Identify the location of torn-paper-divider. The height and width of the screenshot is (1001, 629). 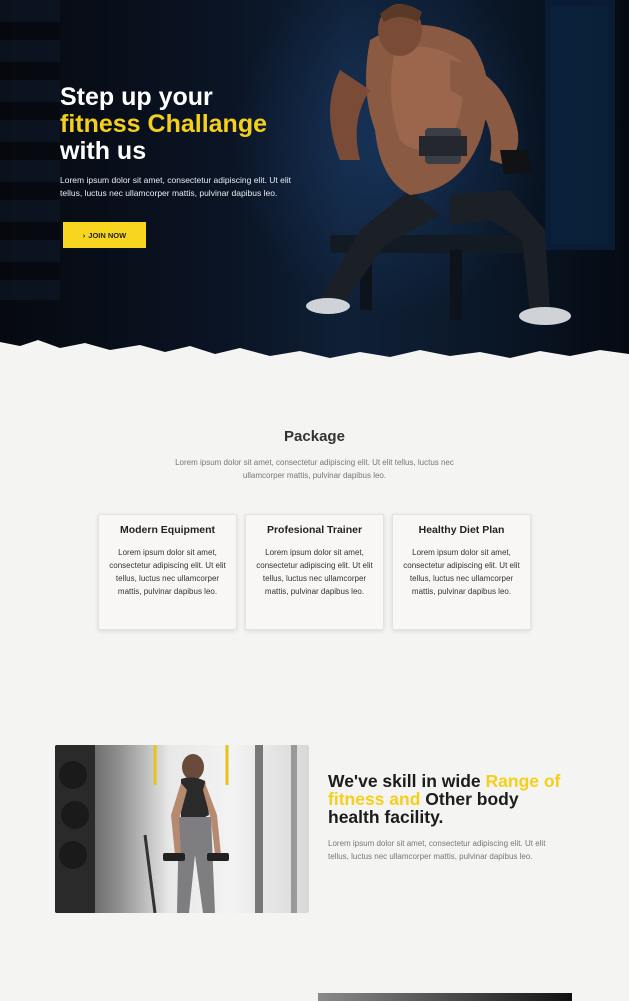
(314, 356).